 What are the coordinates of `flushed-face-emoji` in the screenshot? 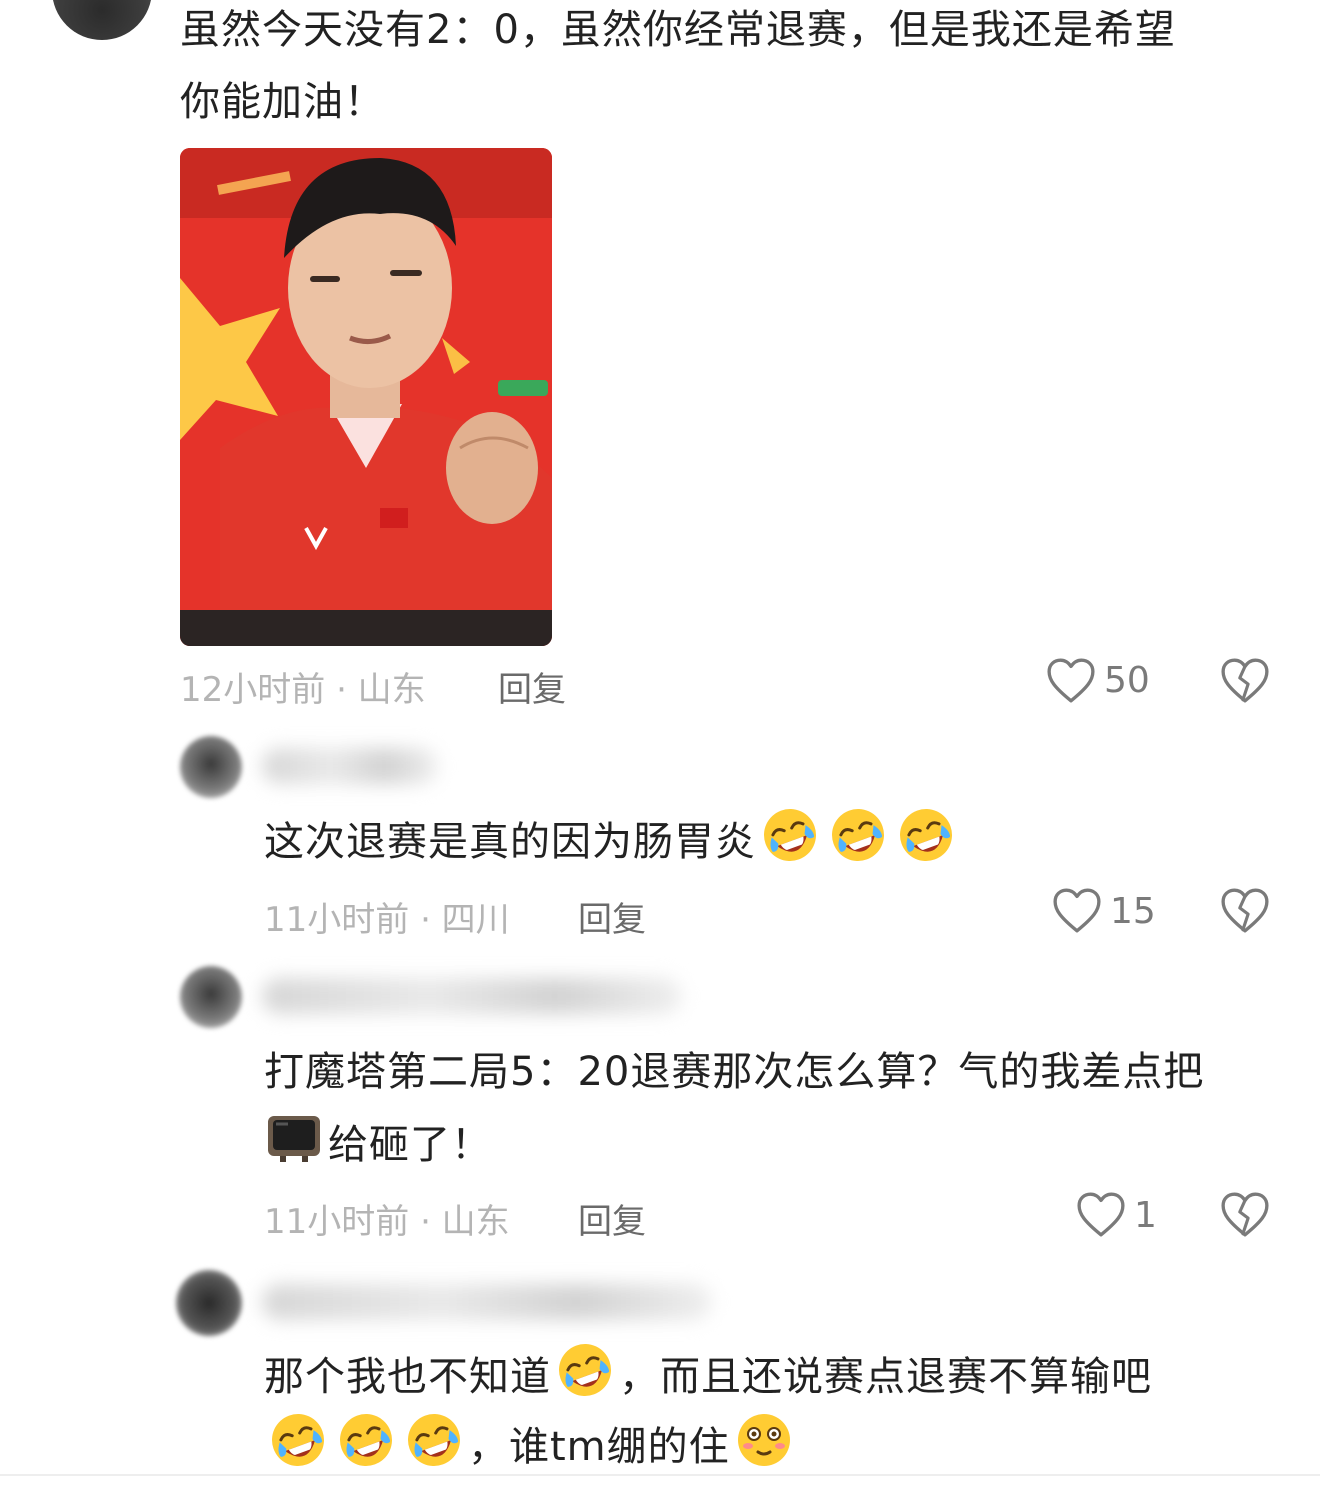 It's located at (764, 1440).